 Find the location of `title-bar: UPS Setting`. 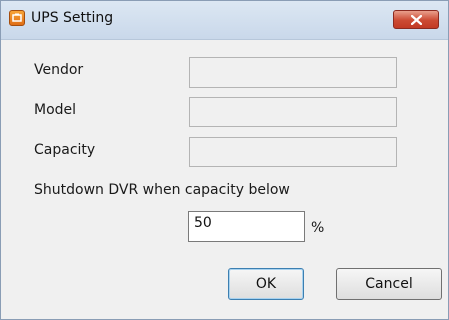

title-bar: UPS Setting is located at coordinates (224, 20).